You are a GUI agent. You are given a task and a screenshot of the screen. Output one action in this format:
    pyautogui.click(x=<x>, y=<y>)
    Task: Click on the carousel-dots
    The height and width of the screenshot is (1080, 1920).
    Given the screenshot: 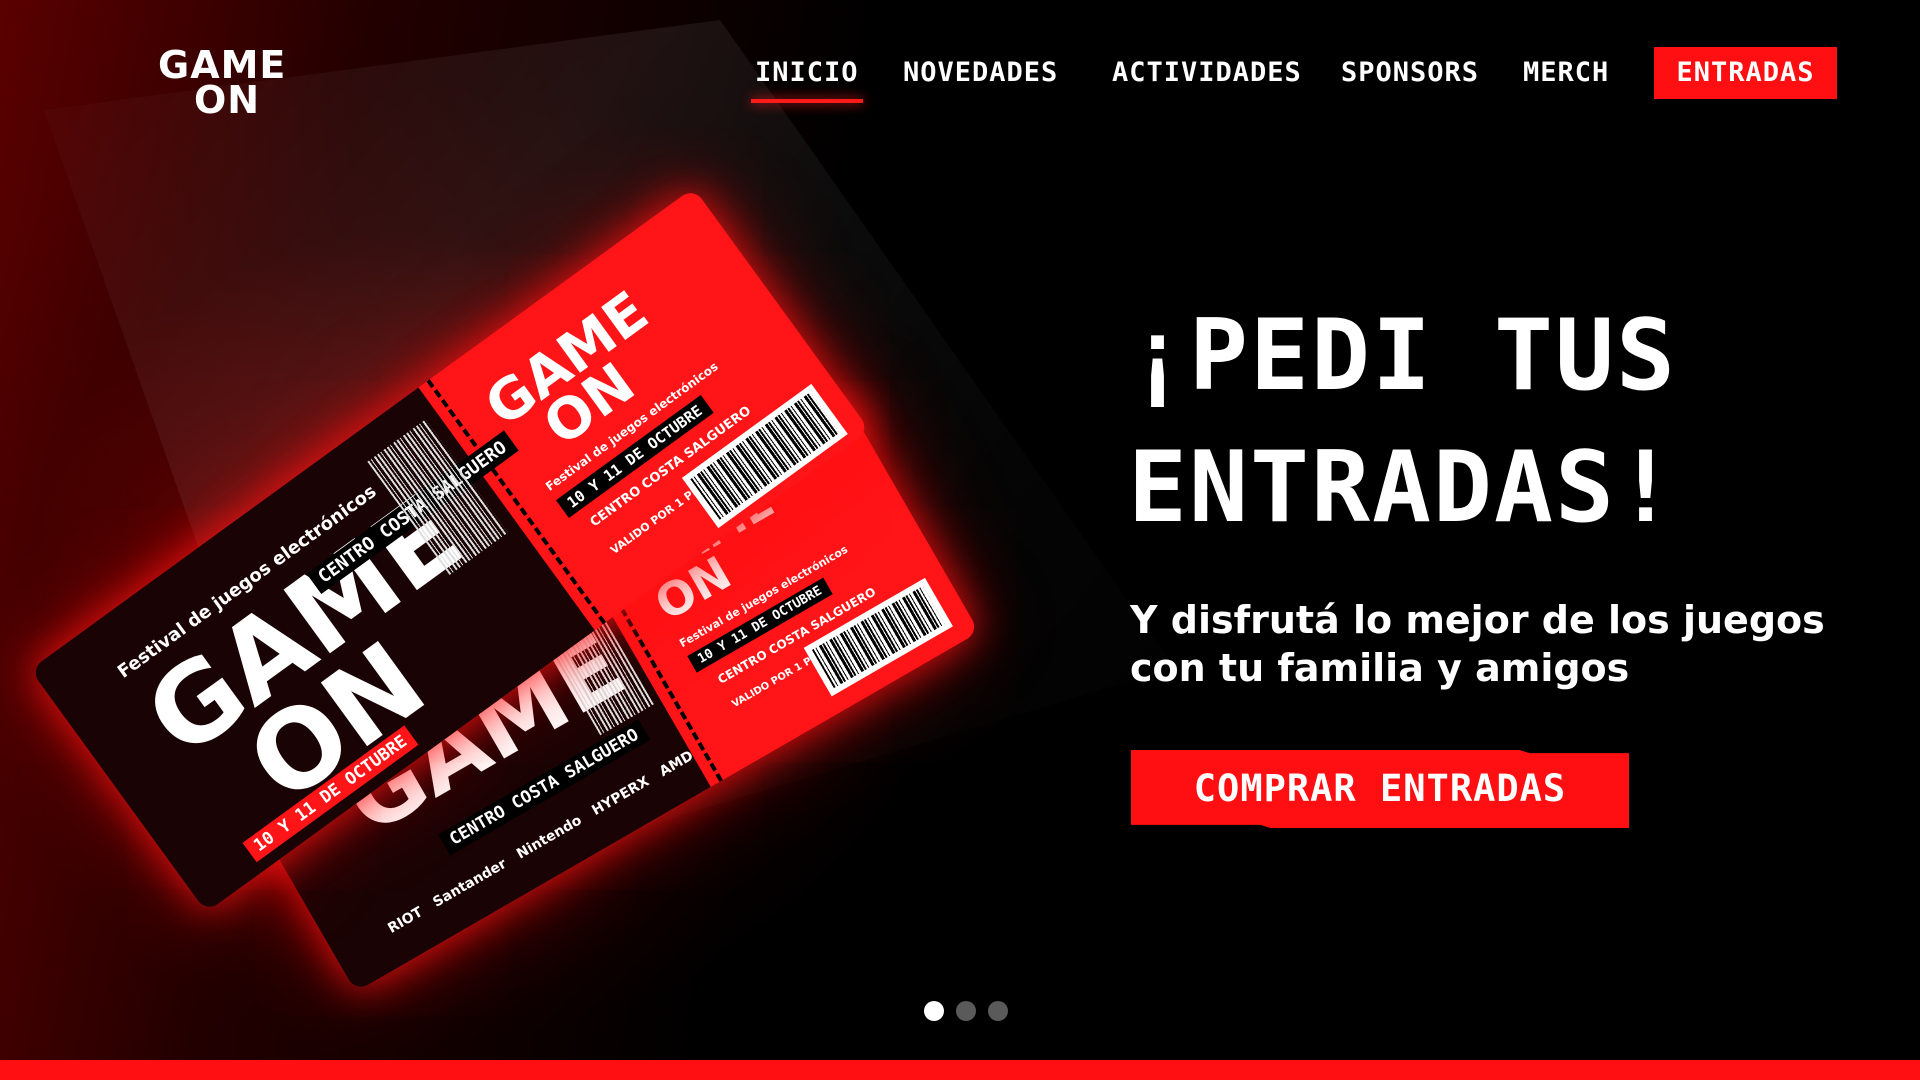 What is the action you would take?
    pyautogui.click(x=967, y=1011)
    